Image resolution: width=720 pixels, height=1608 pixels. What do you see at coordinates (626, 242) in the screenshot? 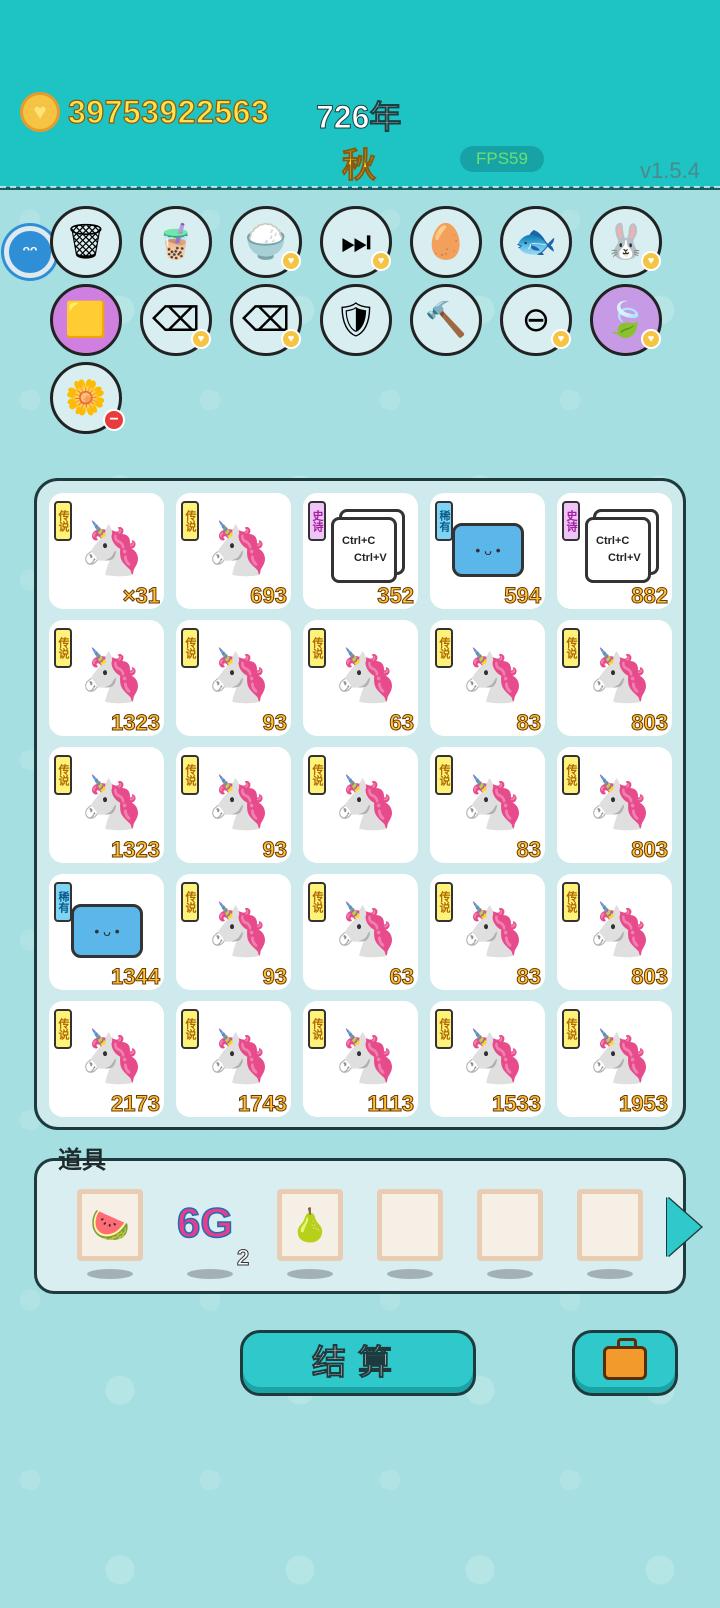
I see `item-bunny: 🐰 ♥` at bounding box center [626, 242].